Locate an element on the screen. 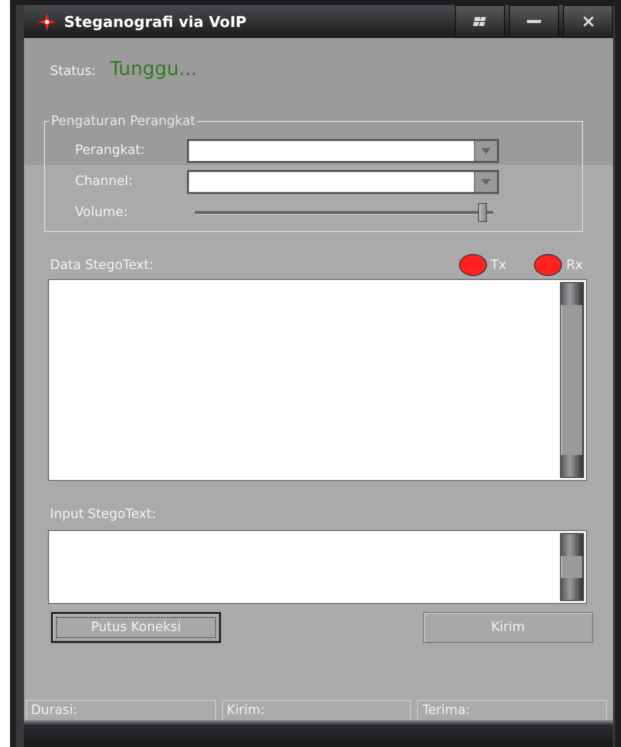 This screenshot has height=747, width=621. field-label: Perangkat: is located at coordinates (110, 150).